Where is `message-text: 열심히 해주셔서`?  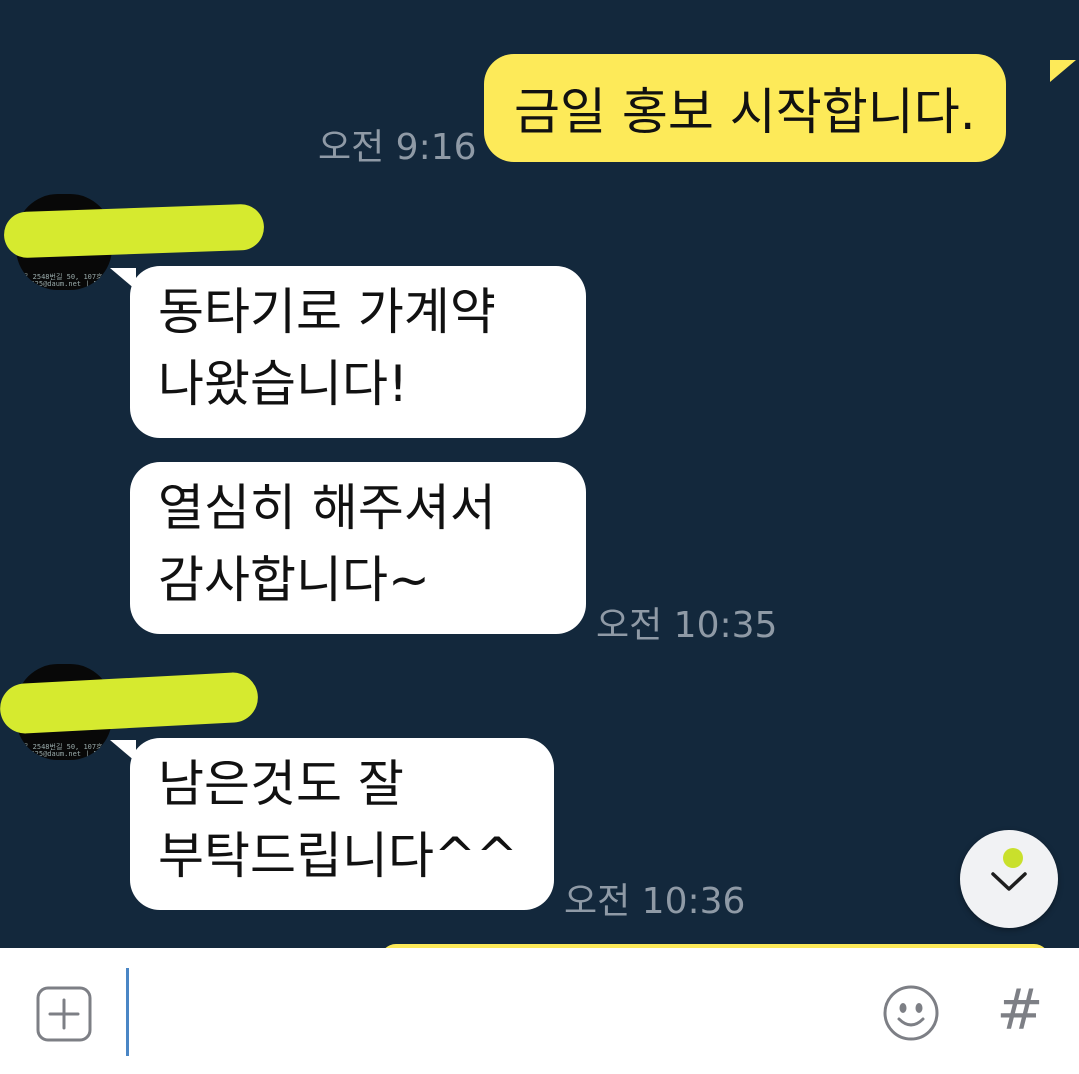 message-text: 열심히 해주셔서 is located at coordinates (327, 508).